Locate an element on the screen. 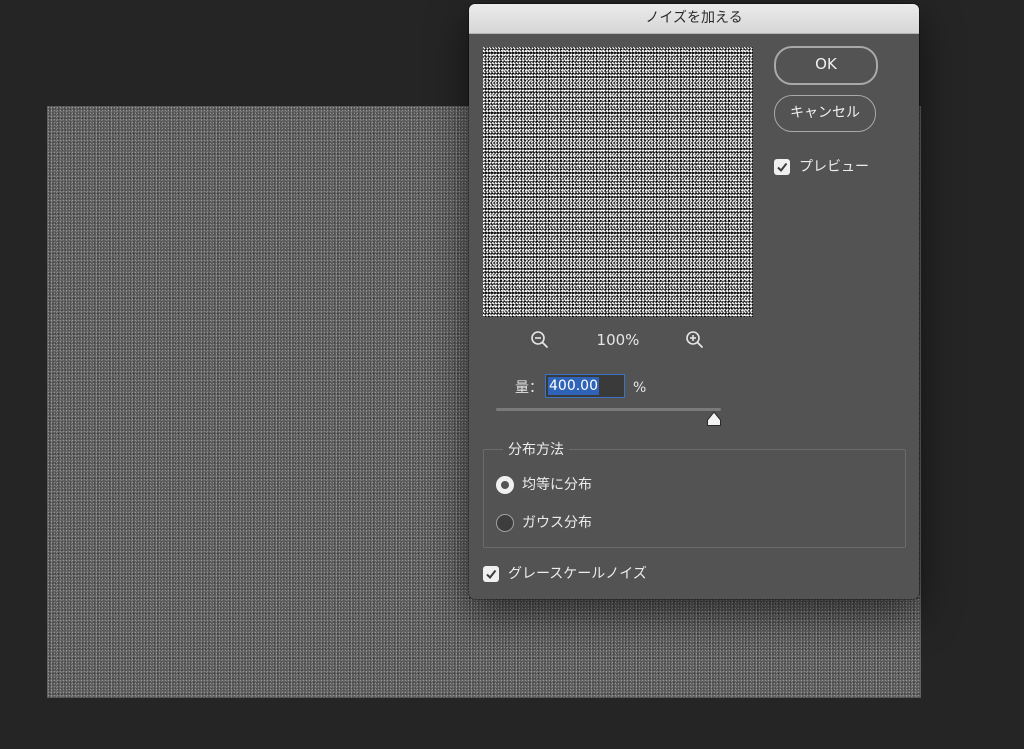 This screenshot has width=1024, height=749. amount-input: 400.00 is located at coordinates (585, 386).